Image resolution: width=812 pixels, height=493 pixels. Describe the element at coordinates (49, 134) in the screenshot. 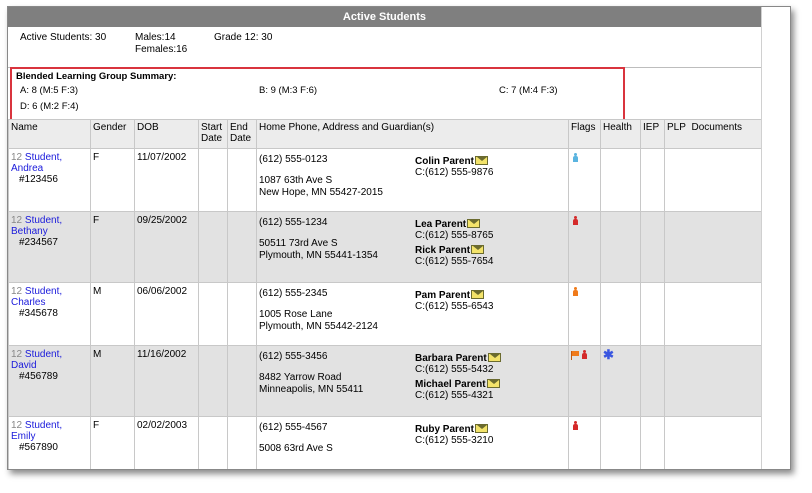

I see `col-name: Name` at that location.